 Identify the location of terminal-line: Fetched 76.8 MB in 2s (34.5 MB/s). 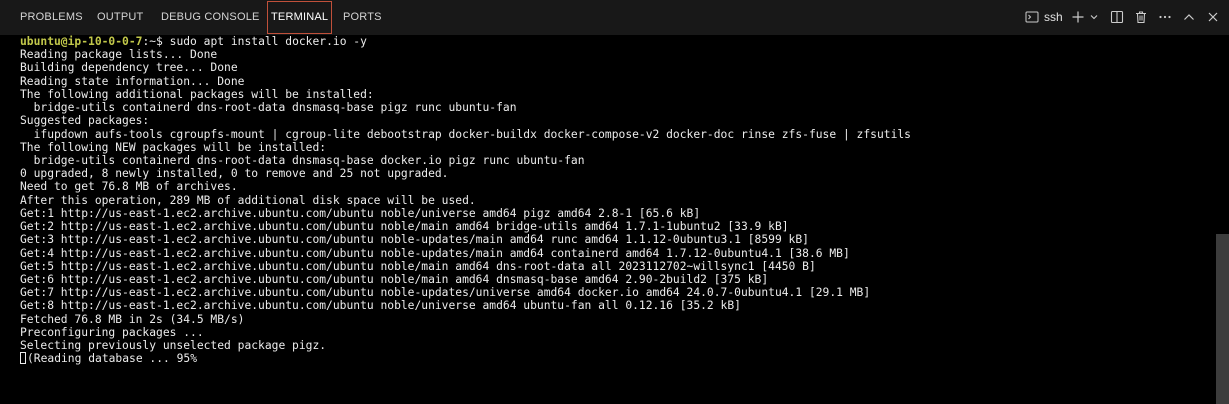
(132, 319).